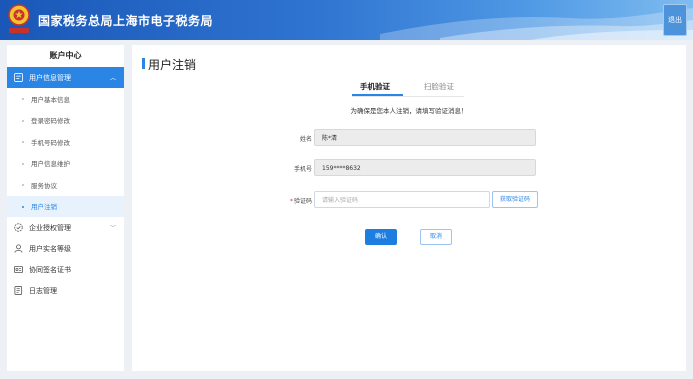 Image resolution: width=693 pixels, height=379 pixels. Describe the element at coordinates (425, 167) in the screenshot. I see `phone-field: 159****8632` at that location.